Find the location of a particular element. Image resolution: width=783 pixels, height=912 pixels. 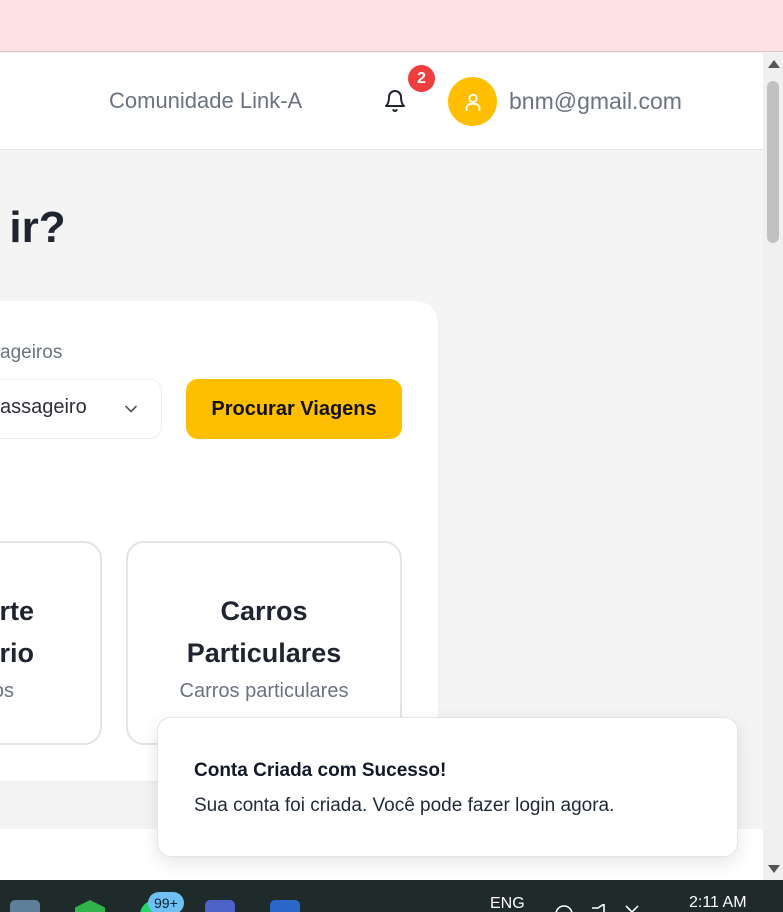

language-indicator: ENG is located at coordinates (507, 903).